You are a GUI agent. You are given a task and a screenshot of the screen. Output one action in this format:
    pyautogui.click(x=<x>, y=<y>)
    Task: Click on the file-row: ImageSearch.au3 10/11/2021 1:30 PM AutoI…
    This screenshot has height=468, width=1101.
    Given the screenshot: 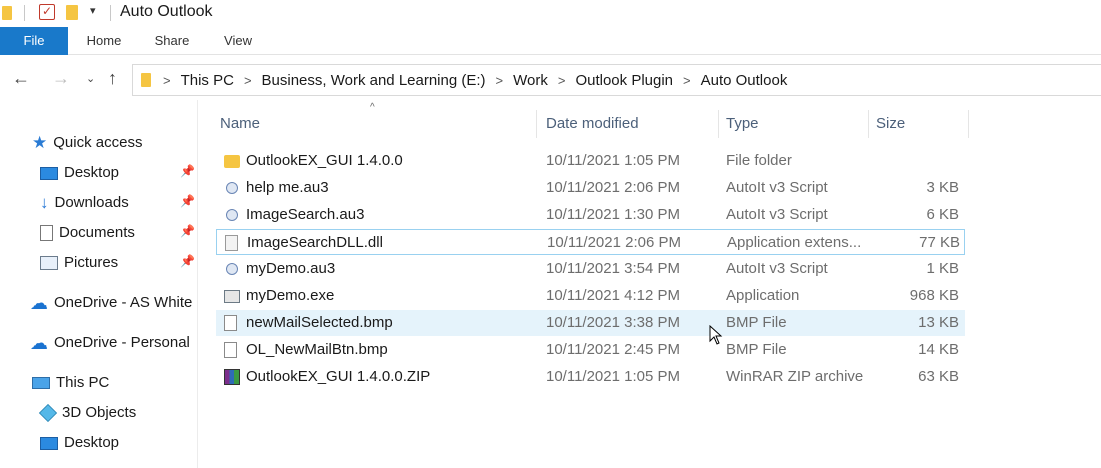 What is the action you would take?
    pyautogui.click(x=590, y=215)
    